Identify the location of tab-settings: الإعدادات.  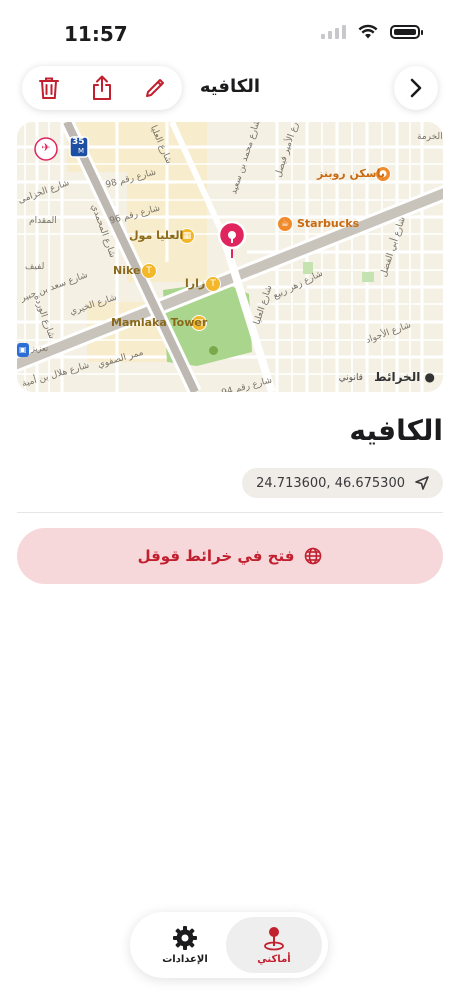
(185, 945).